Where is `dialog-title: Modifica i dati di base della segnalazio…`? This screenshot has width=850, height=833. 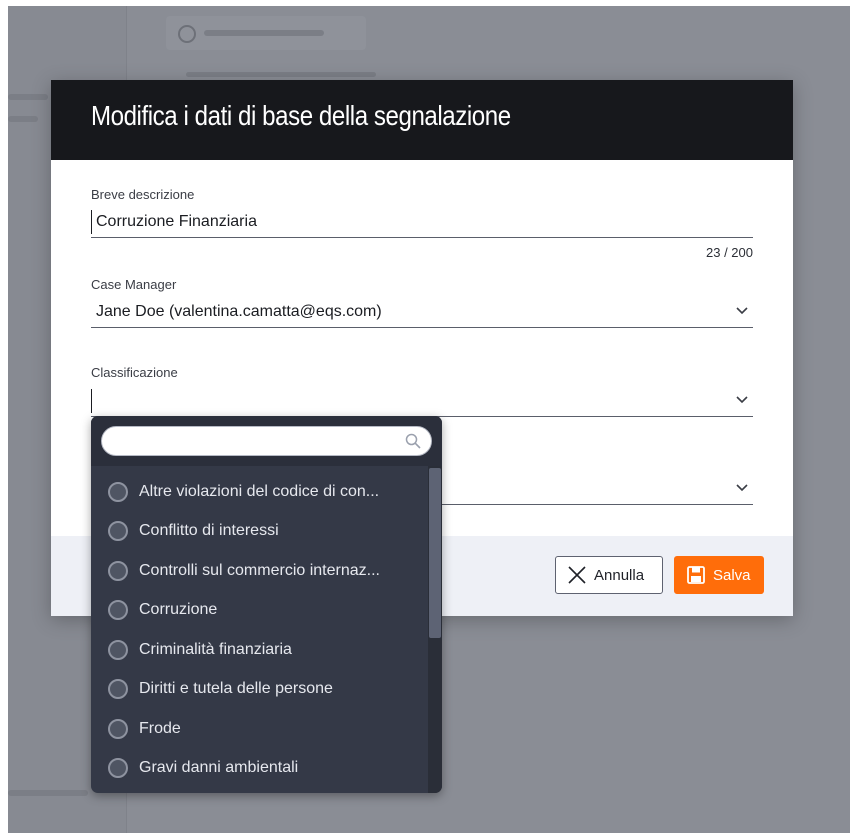 dialog-title: Modifica i dati di base della segnalazio… is located at coordinates (301, 115).